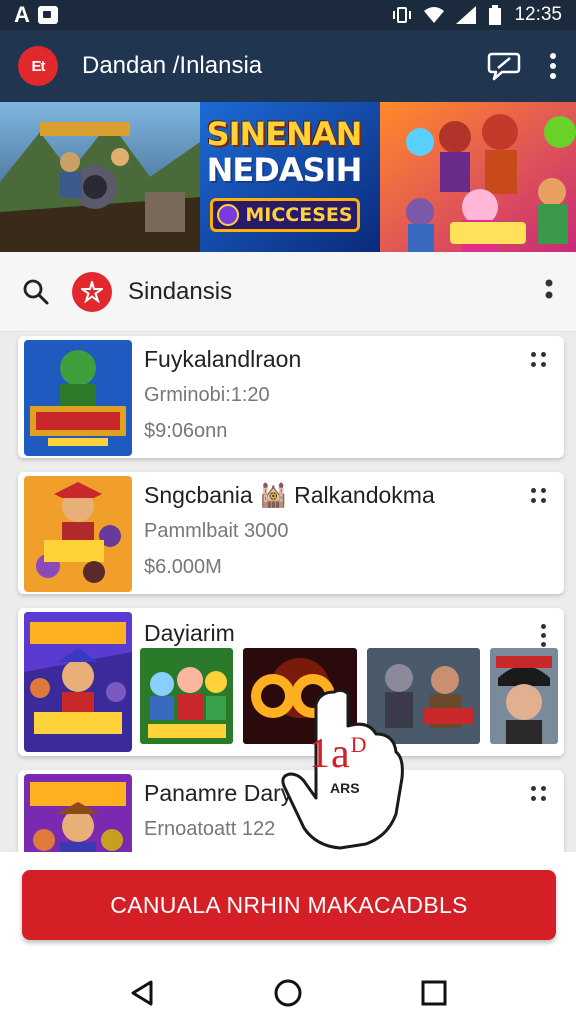 The image size is (576, 1024). What do you see at coordinates (228, 215) in the screenshot?
I see `compass-icon` at bounding box center [228, 215].